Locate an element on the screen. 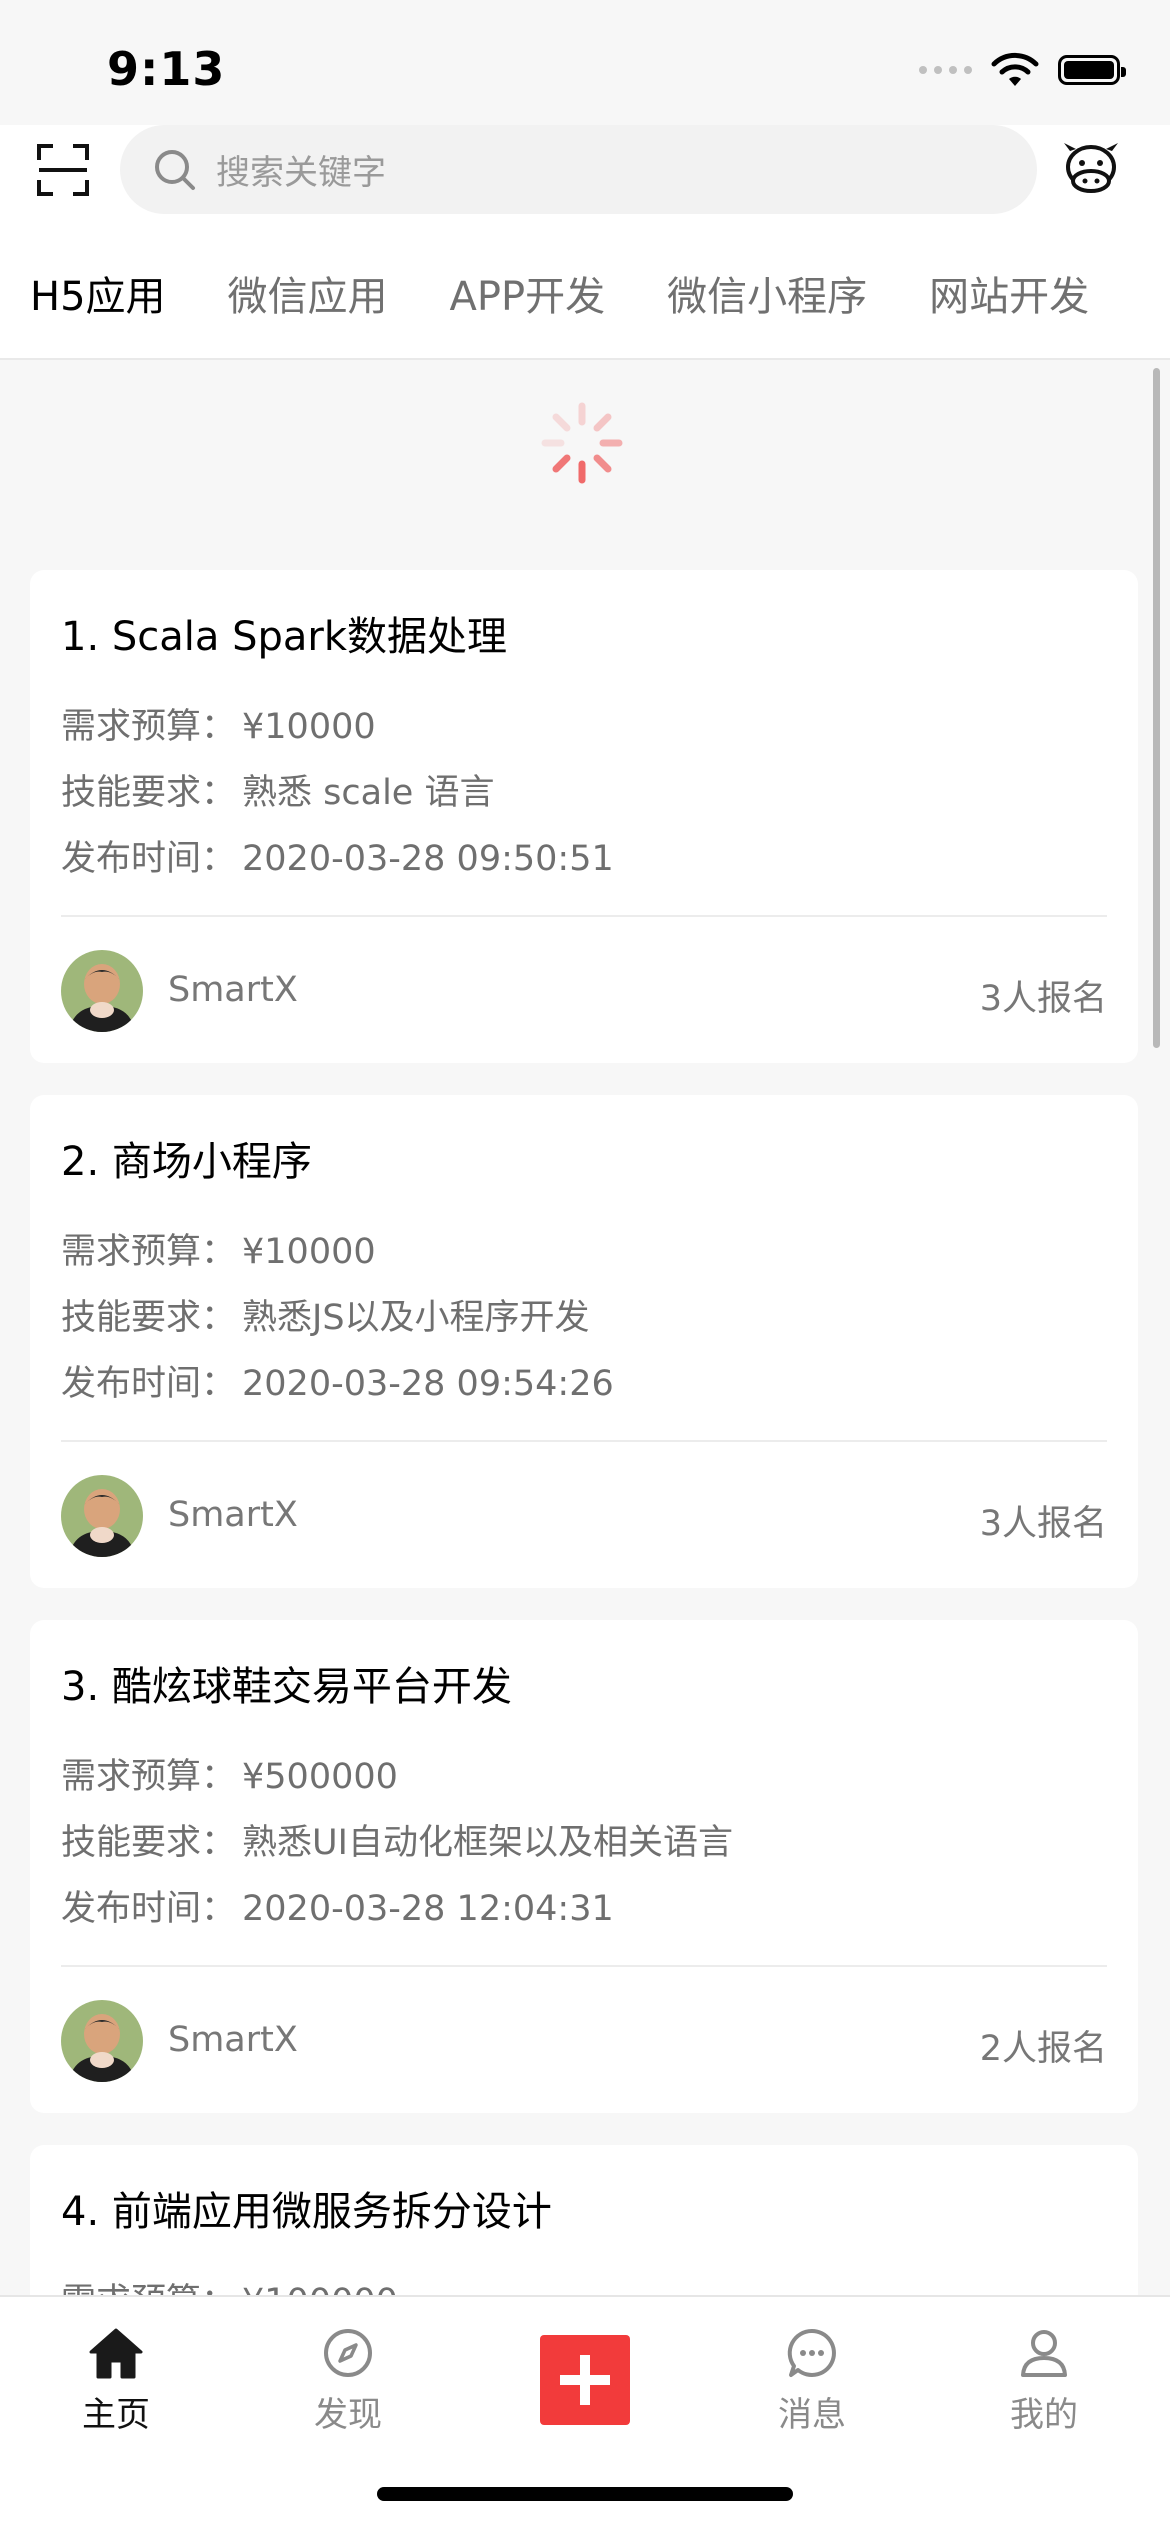 The height and width of the screenshot is (2532, 1170). post-skills: 技能要求： 熟悉UI自动化框架以及相关语言 is located at coordinates (397, 1843).